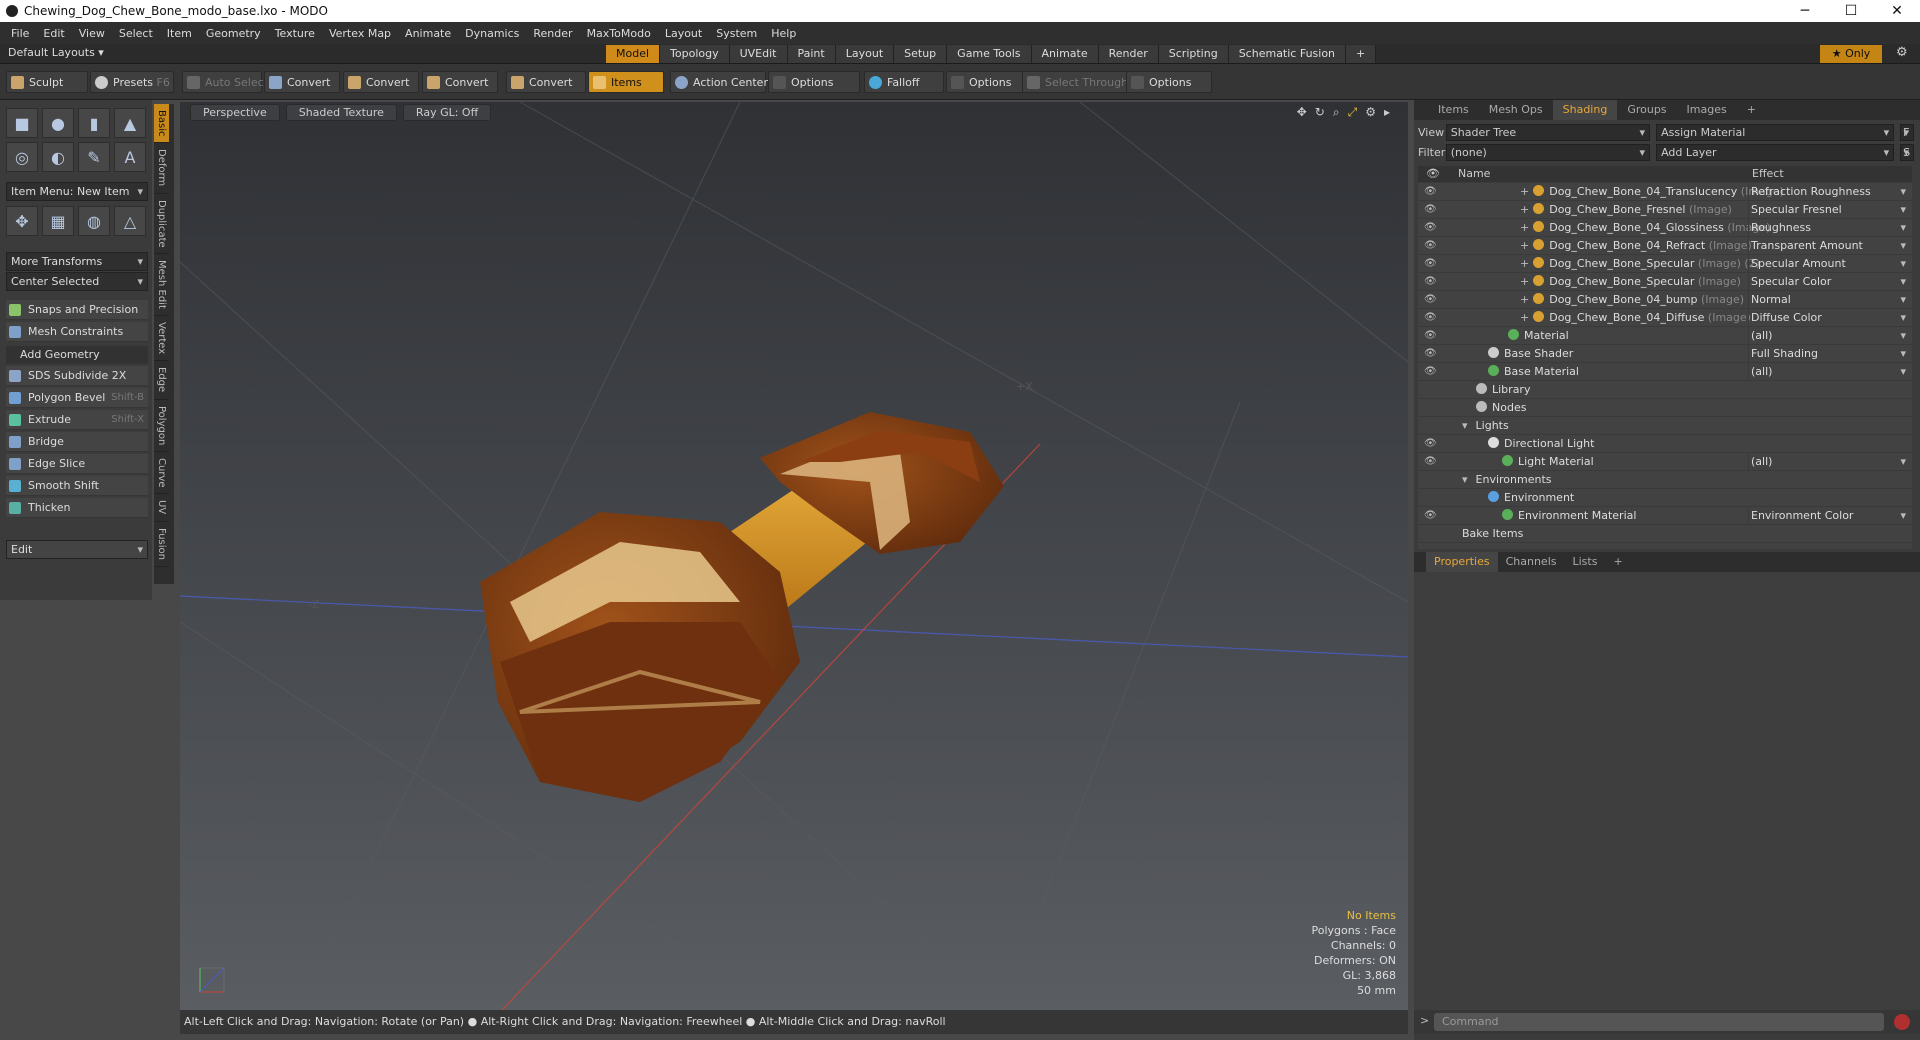 Image resolution: width=1920 pixels, height=1040 pixels. I want to click on transform-icon: ✥, so click(22, 221).